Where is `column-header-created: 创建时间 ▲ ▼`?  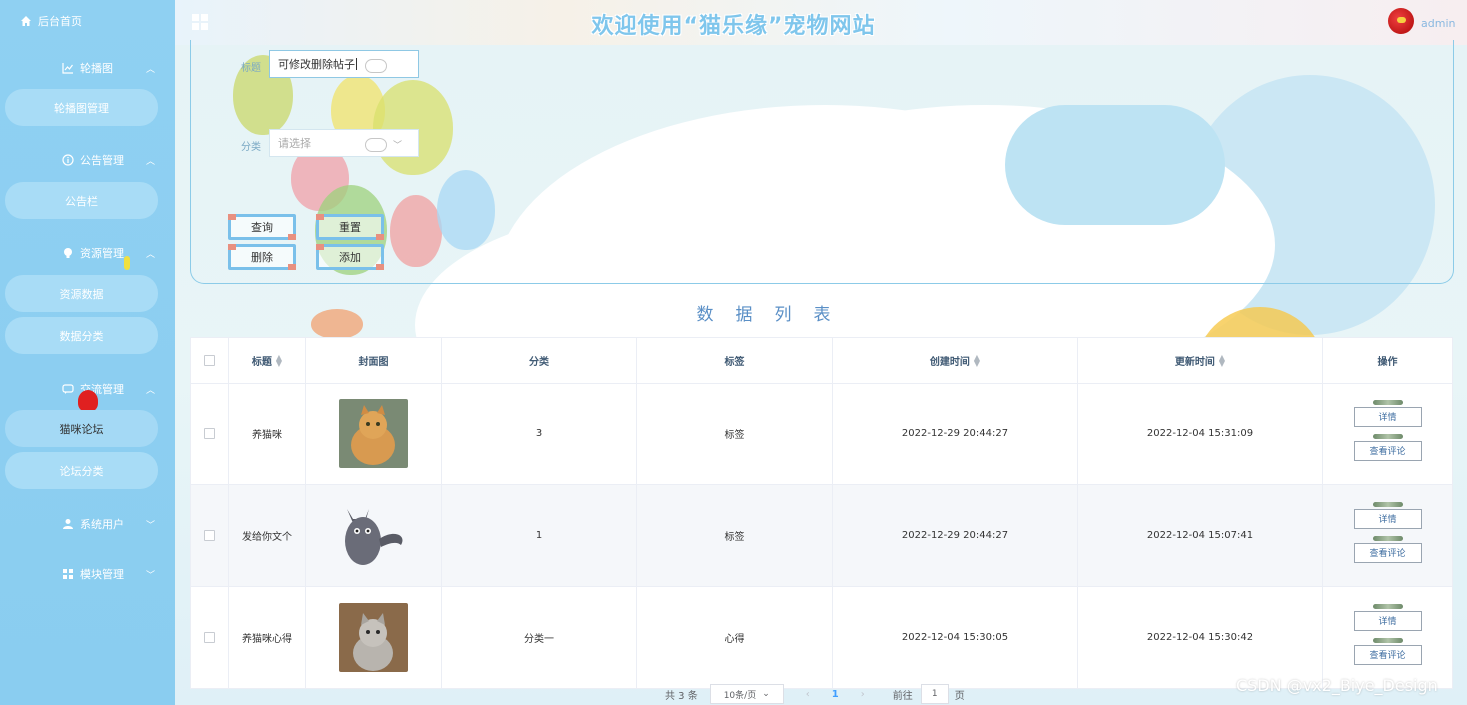 column-header-created: 创建时间 ▲ ▼ is located at coordinates (955, 360).